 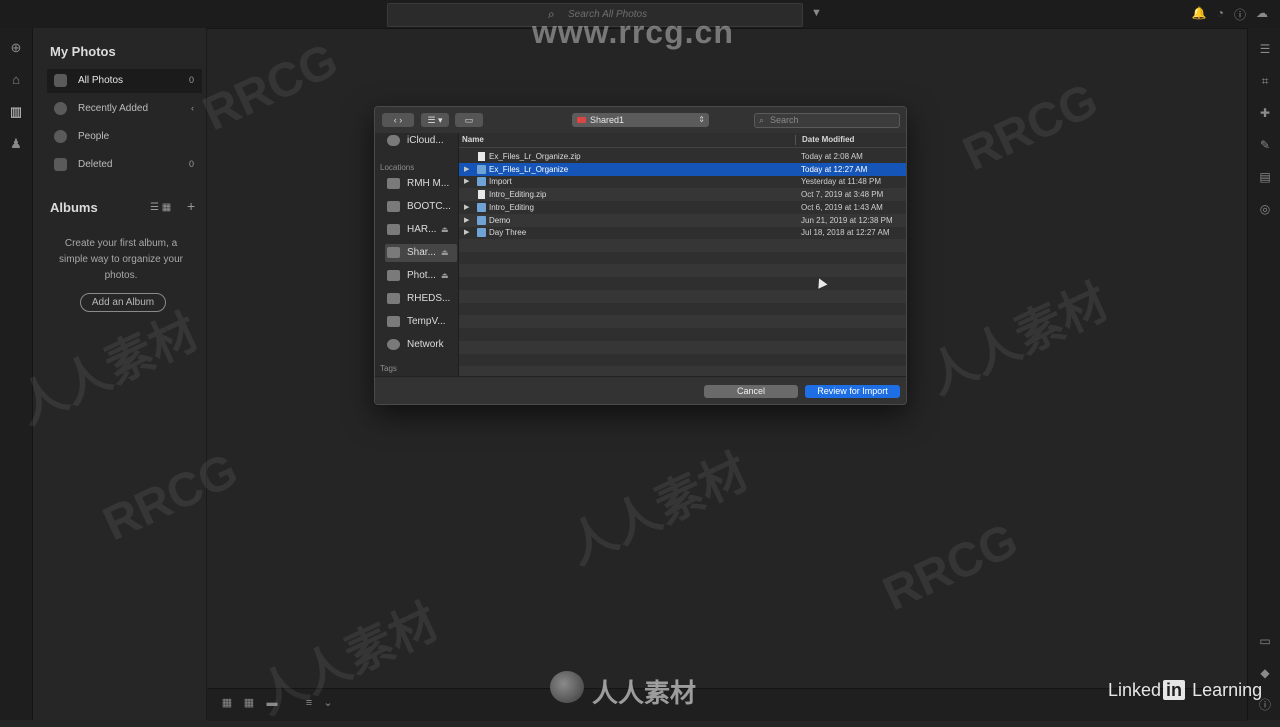 I want to click on radial-icon: ◎, so click(x=1265, y=209).